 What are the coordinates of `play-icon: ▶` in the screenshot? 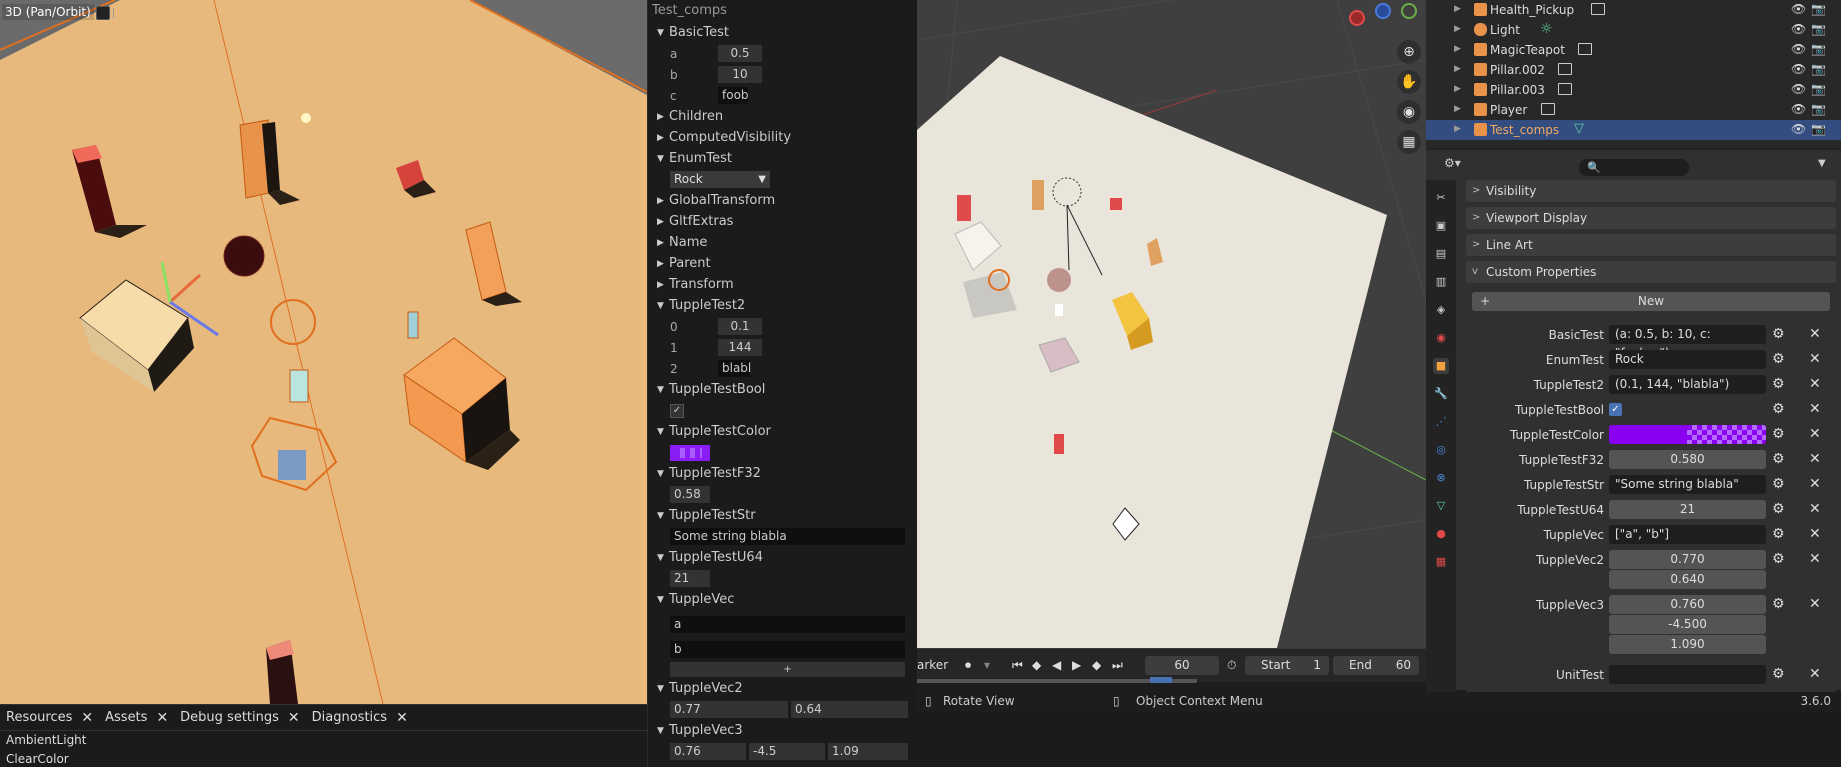 It's located at (1076, 665).